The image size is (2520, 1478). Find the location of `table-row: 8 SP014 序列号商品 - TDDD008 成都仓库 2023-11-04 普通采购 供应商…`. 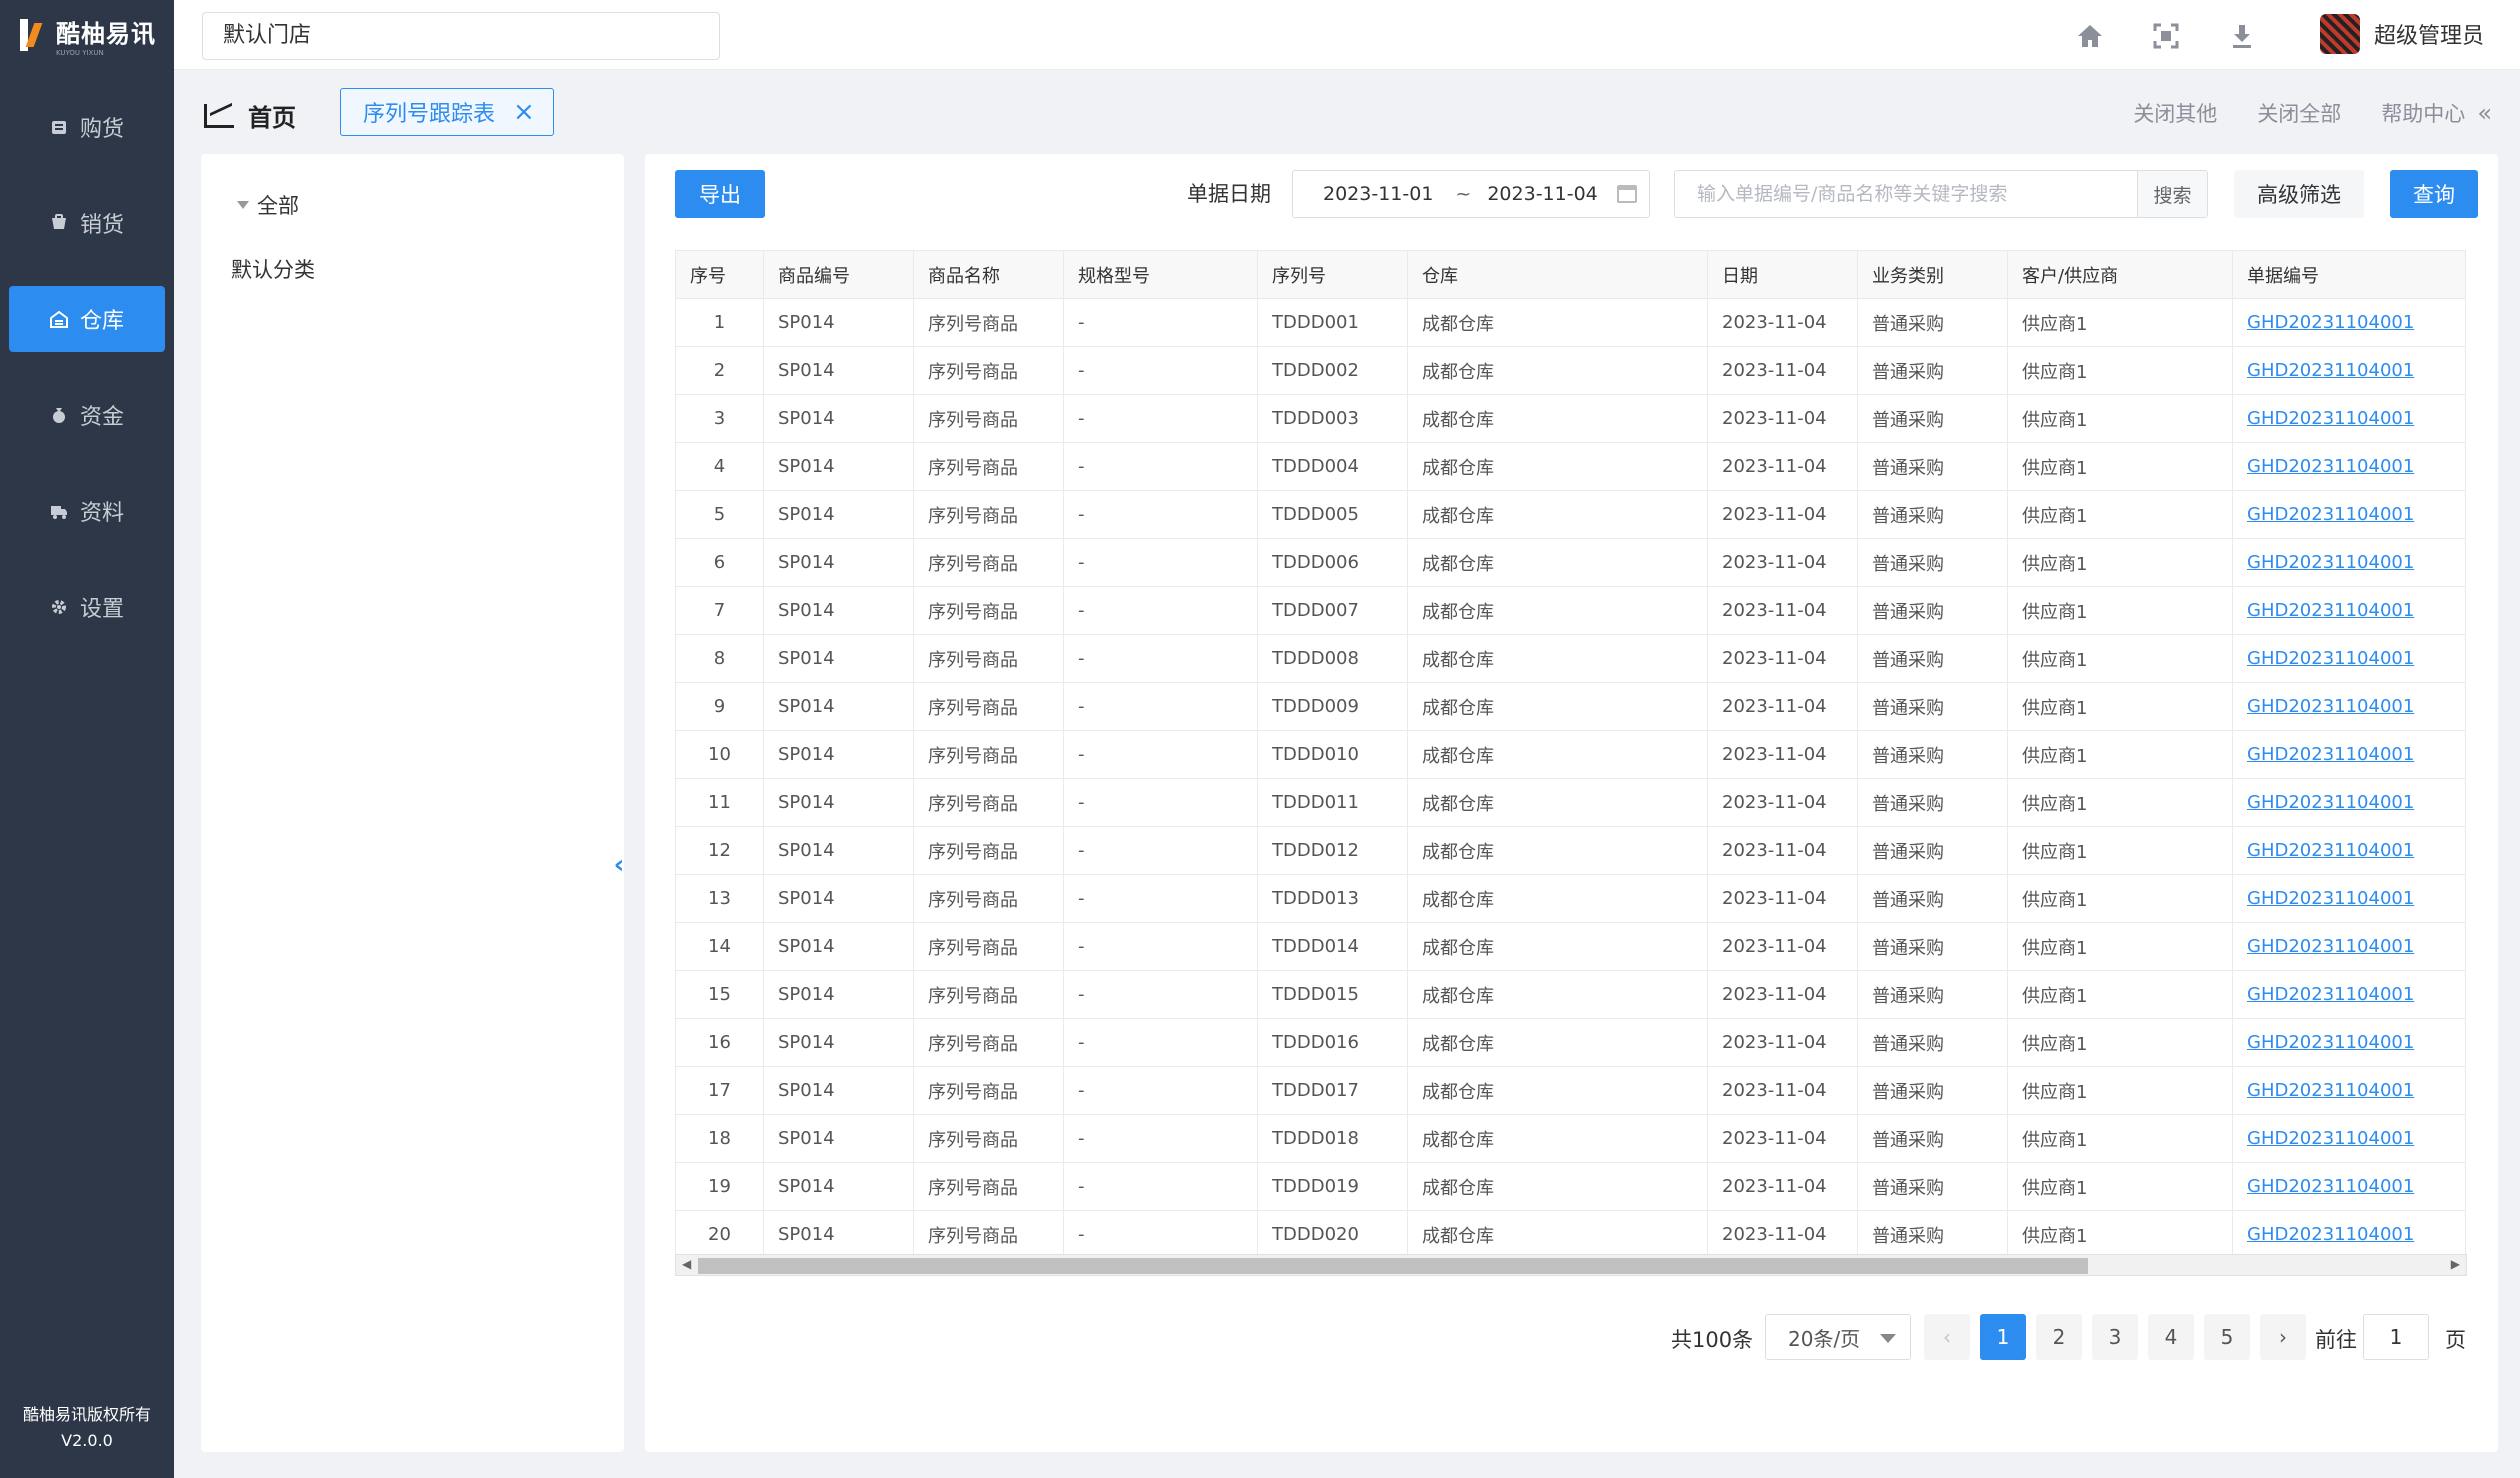

table-row: 8 SP014 序列号商品 - TDDD008 成都仓库 2023-11-04 普通采购 供应商… is located at coordinates (1570, 658).